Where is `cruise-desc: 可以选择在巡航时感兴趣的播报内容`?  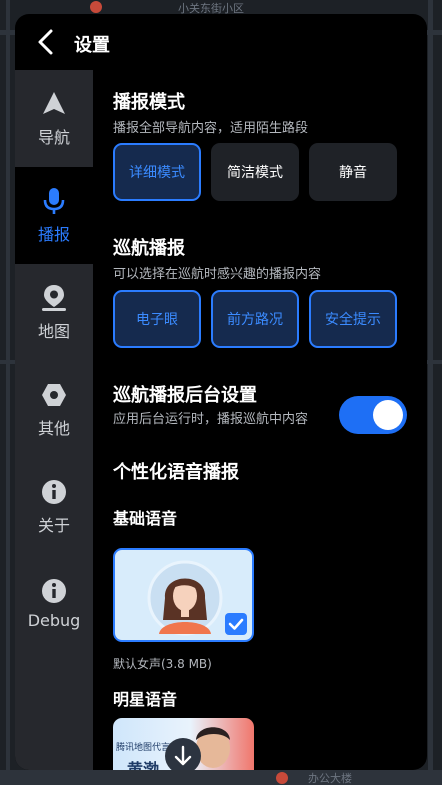
cruise-desc: 可以选择在巡航时感兴趣的播报内容 is located at coordinates (217, 274).